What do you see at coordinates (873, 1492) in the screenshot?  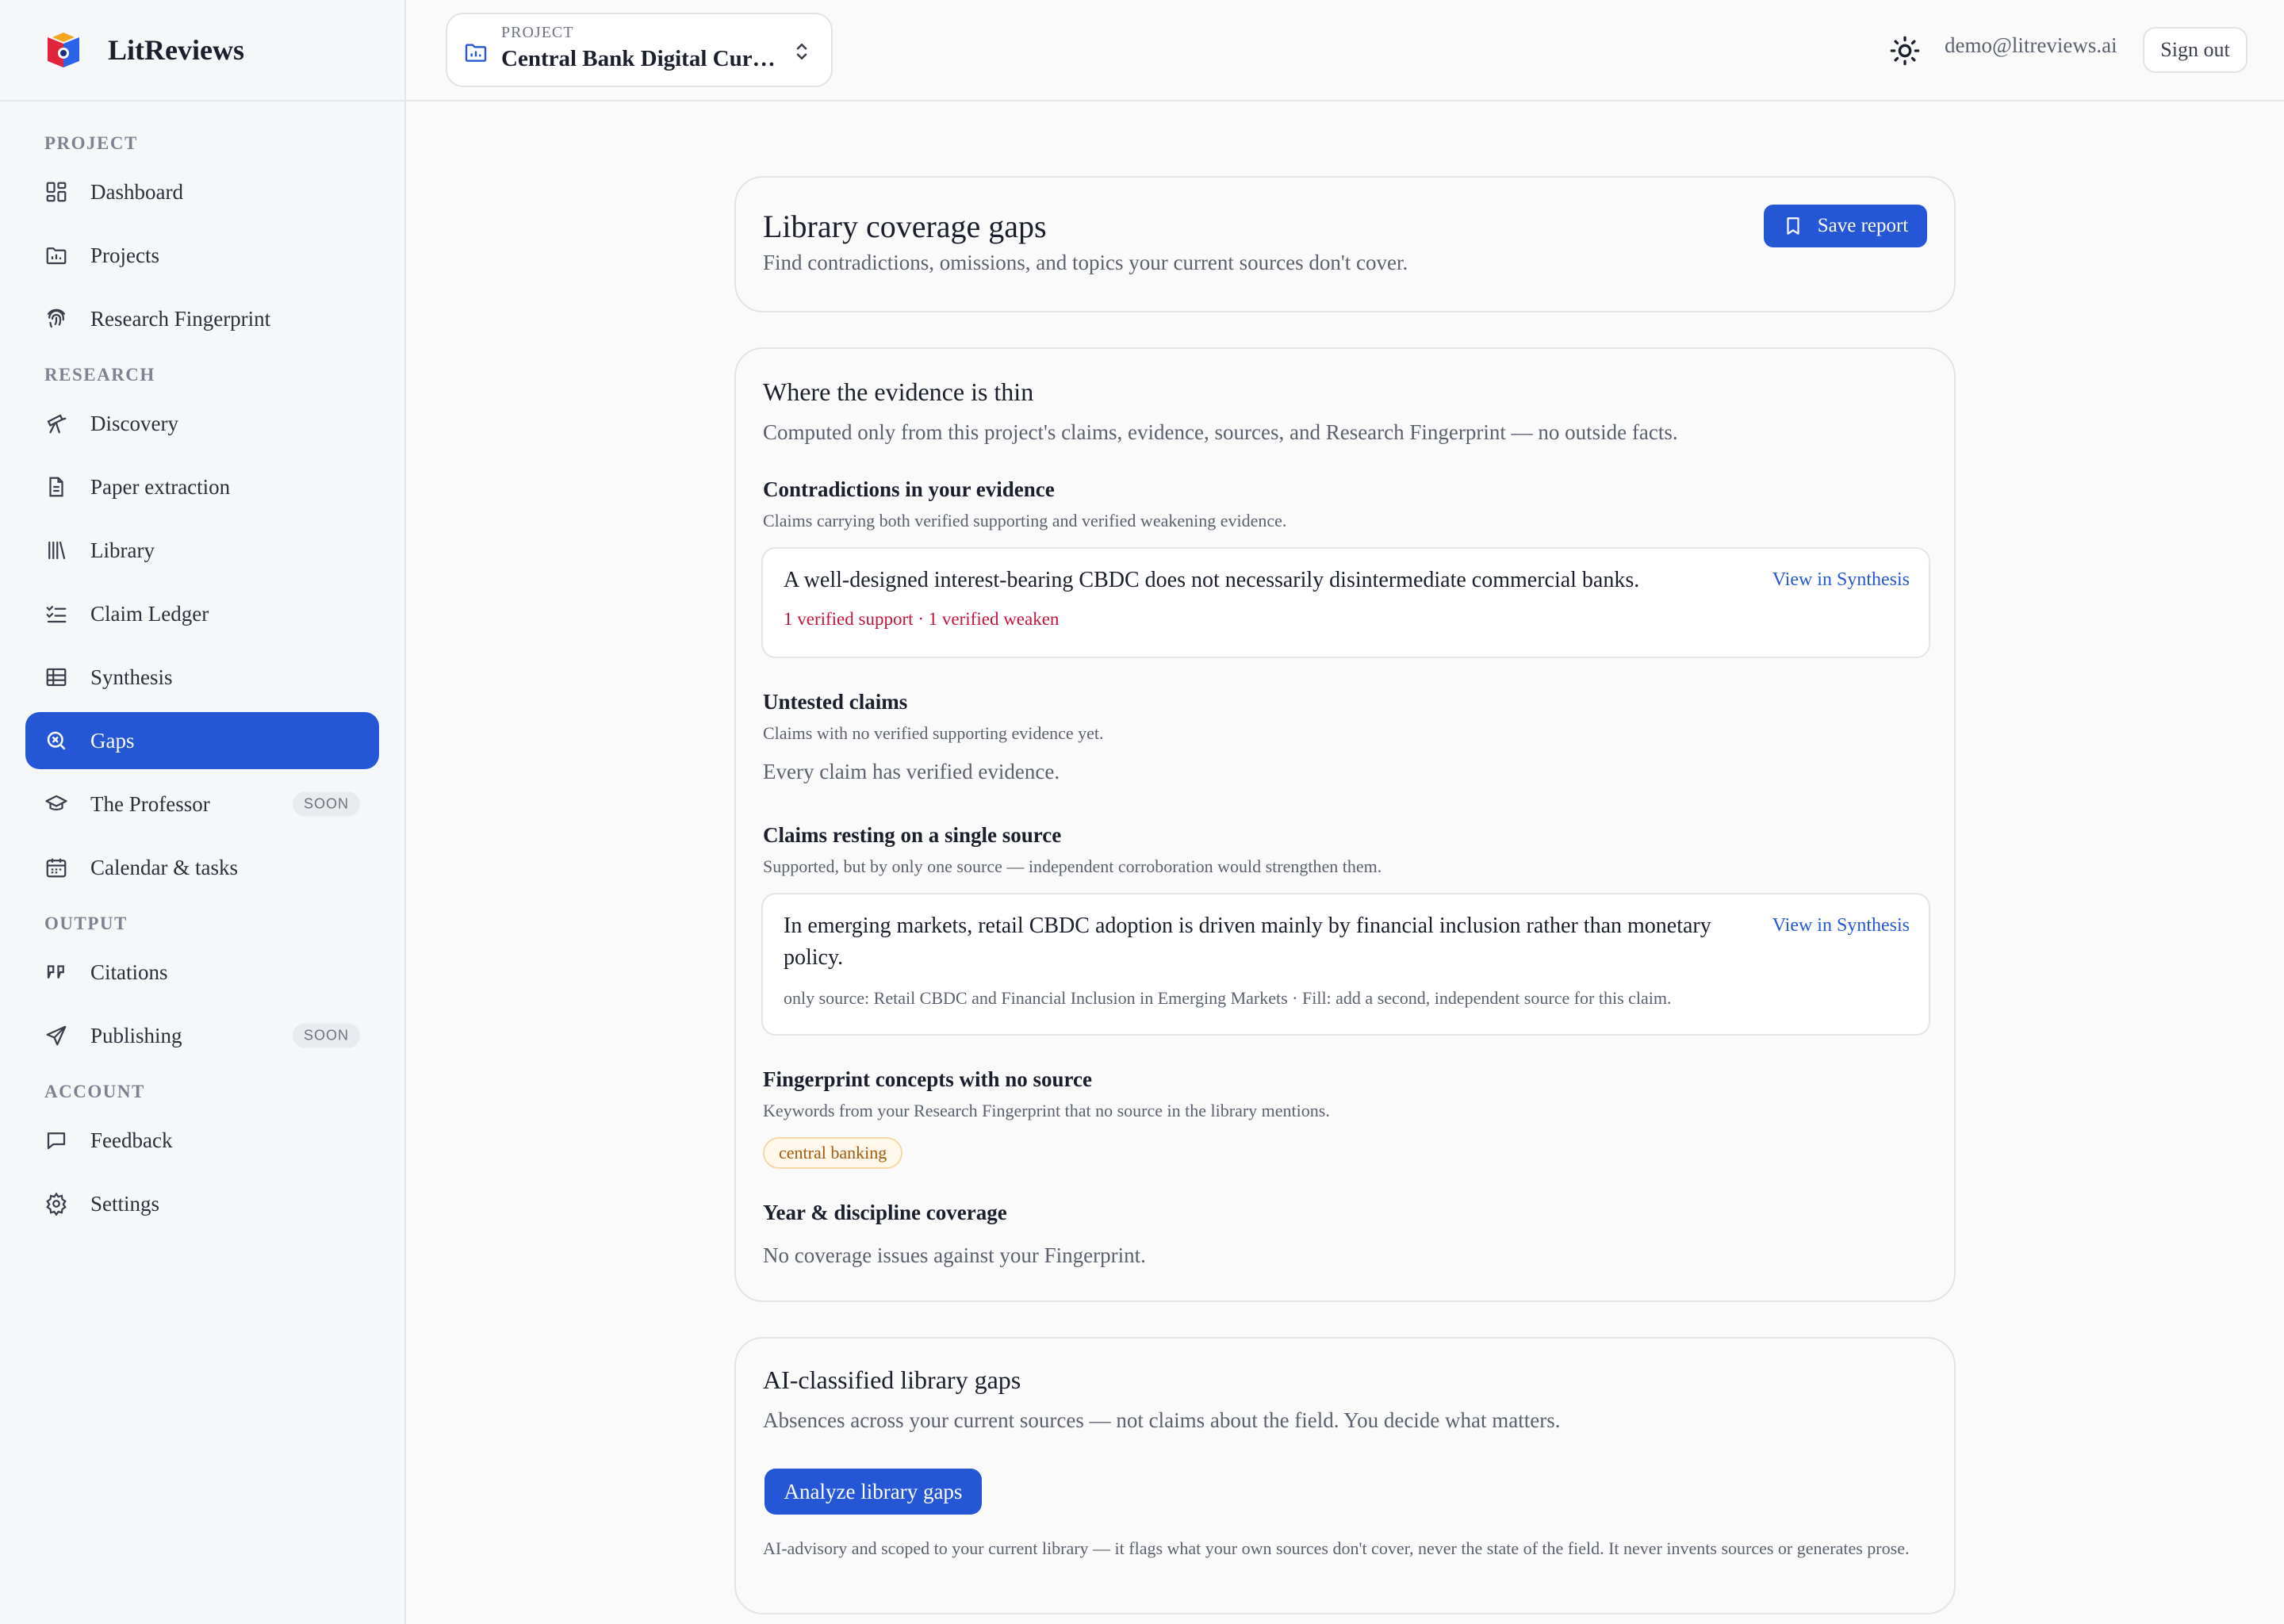 I see `analyze-library-gaps-button: Analyze library gaps` at bounding box center [873, 1492].